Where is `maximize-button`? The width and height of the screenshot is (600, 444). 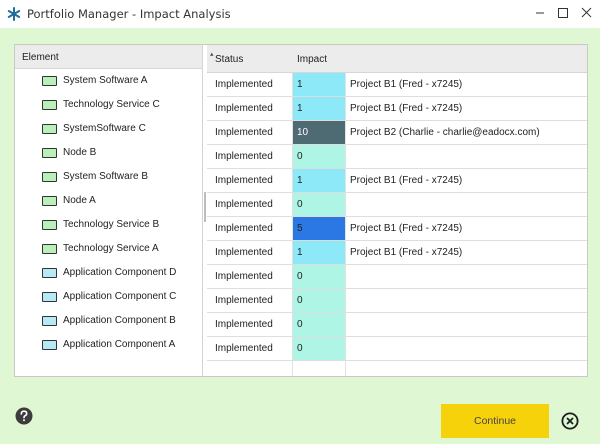 maximize-button is located at coordinates (563, 13).